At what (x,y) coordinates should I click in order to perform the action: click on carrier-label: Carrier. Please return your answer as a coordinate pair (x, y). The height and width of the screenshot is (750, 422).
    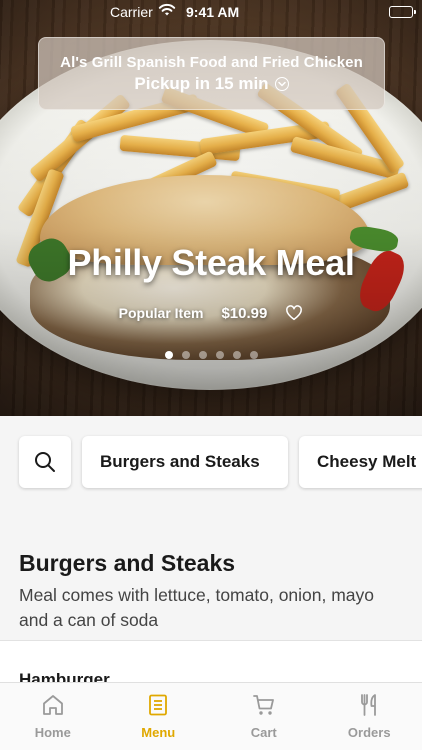
    Looking at the image, I should click on (131, 12).